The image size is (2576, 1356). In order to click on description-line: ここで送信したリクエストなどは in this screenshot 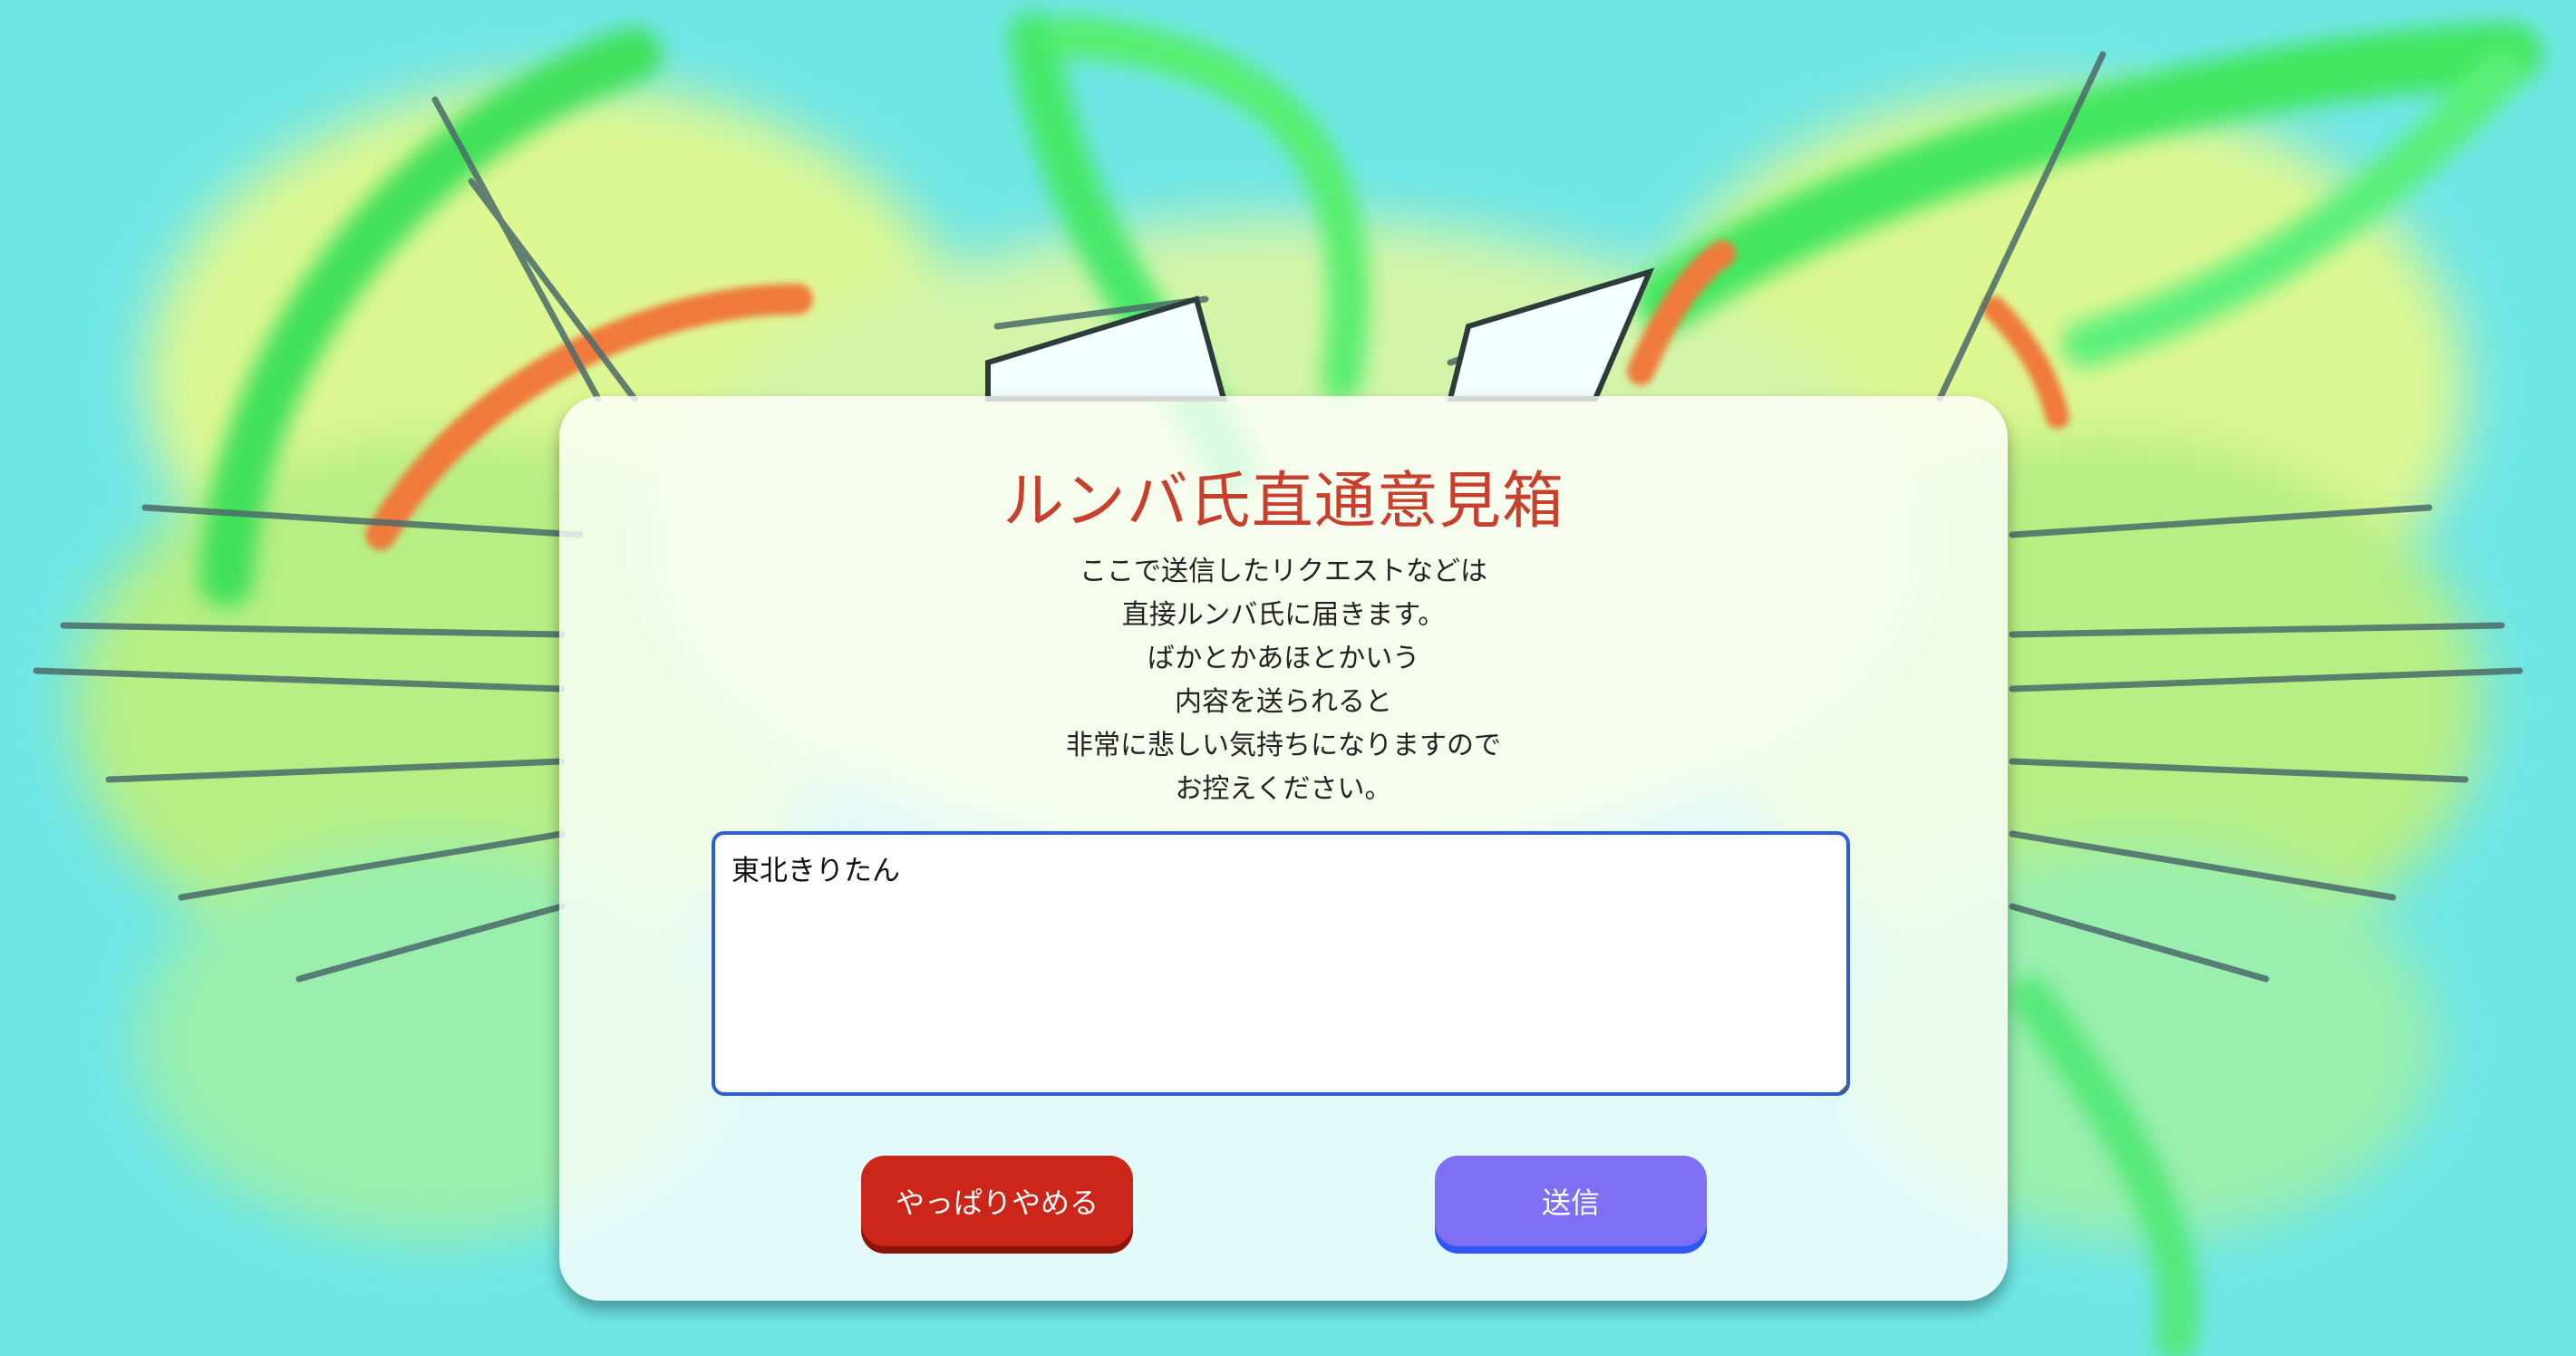, I will do `click(1283, 571)`.